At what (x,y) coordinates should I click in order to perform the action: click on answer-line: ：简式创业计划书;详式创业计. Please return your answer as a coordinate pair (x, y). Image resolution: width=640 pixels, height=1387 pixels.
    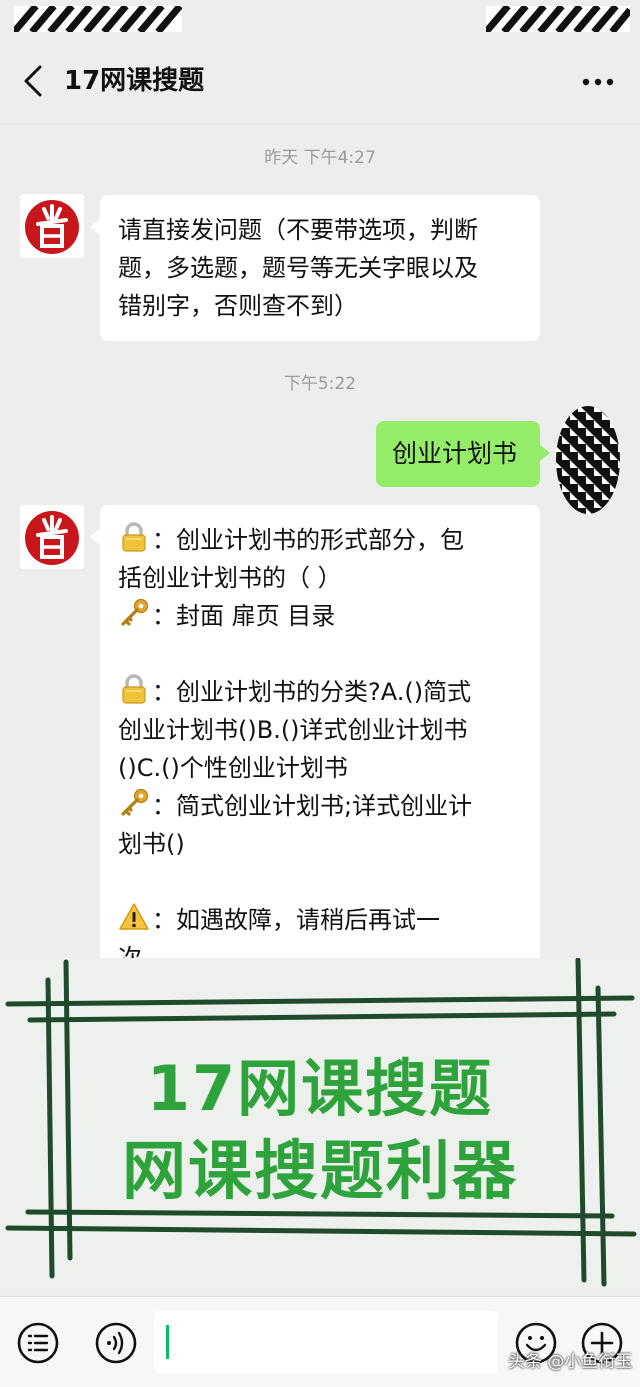
    Looking at the image, I should click on (320, 806).